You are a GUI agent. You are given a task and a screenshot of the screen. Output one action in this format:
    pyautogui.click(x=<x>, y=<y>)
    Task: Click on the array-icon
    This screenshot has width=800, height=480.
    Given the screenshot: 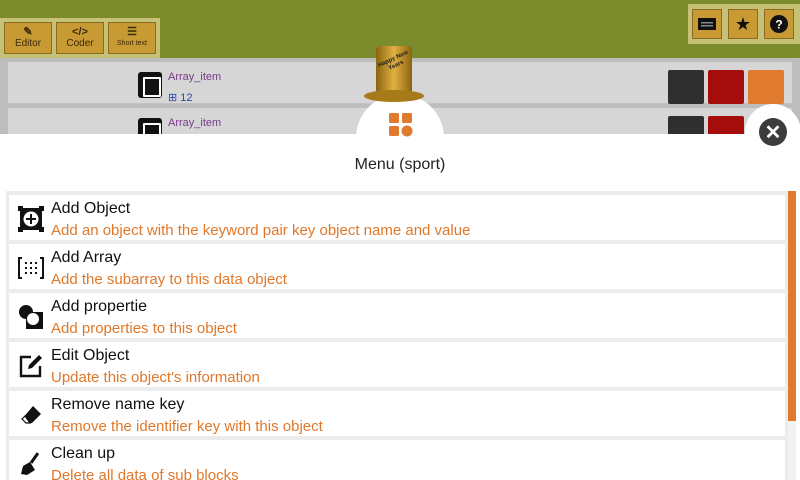 What is the action you would take?
    pyautogui.click(x=150, y=85)
    